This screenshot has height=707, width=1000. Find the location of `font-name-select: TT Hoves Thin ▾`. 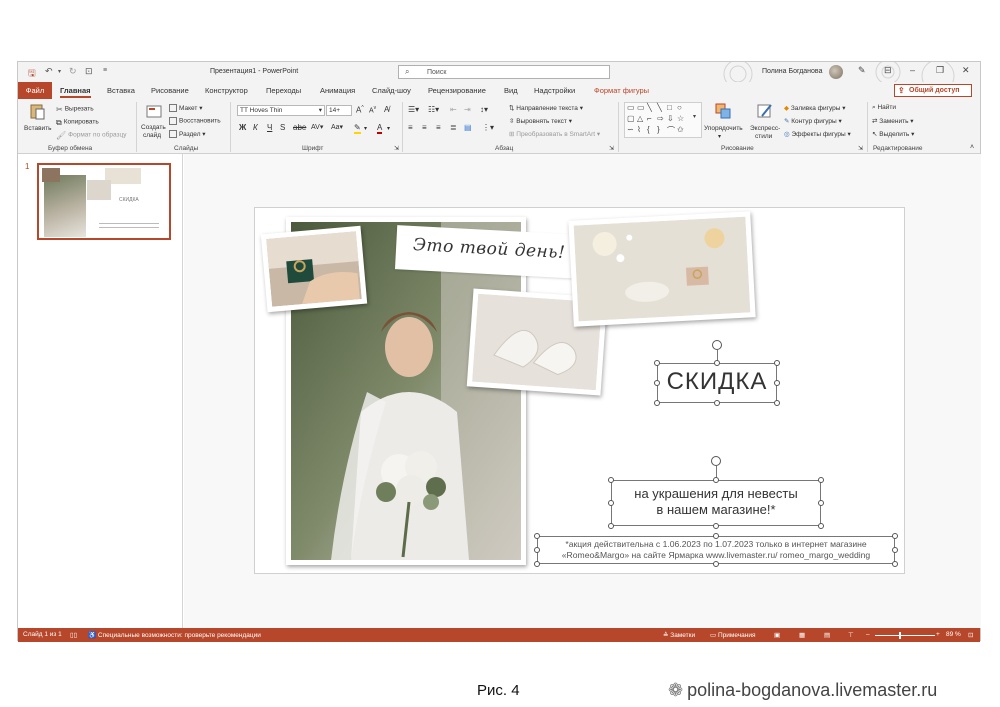

font-name-select: TT Hoves Thin ▾ is located at coordinates (281, 110).